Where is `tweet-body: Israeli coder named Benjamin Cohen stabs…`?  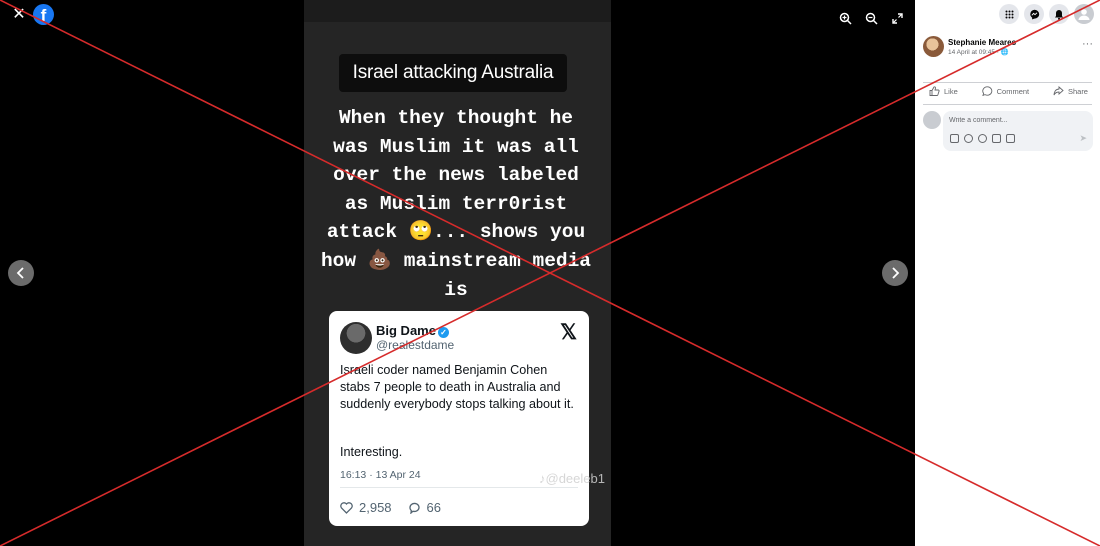 tweet-body: Israeli coder named Benjamin Cohen stabs… is located at coordinates (457, 387).